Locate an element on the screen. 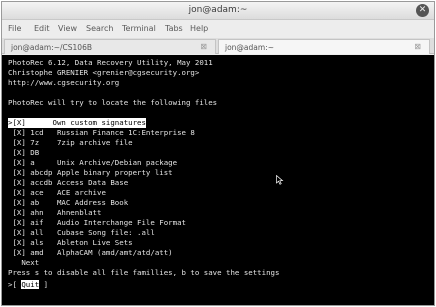 The width and height of the screenshot is (436, 307). mouse-pointer-icon is located at coordinates (280, 180).